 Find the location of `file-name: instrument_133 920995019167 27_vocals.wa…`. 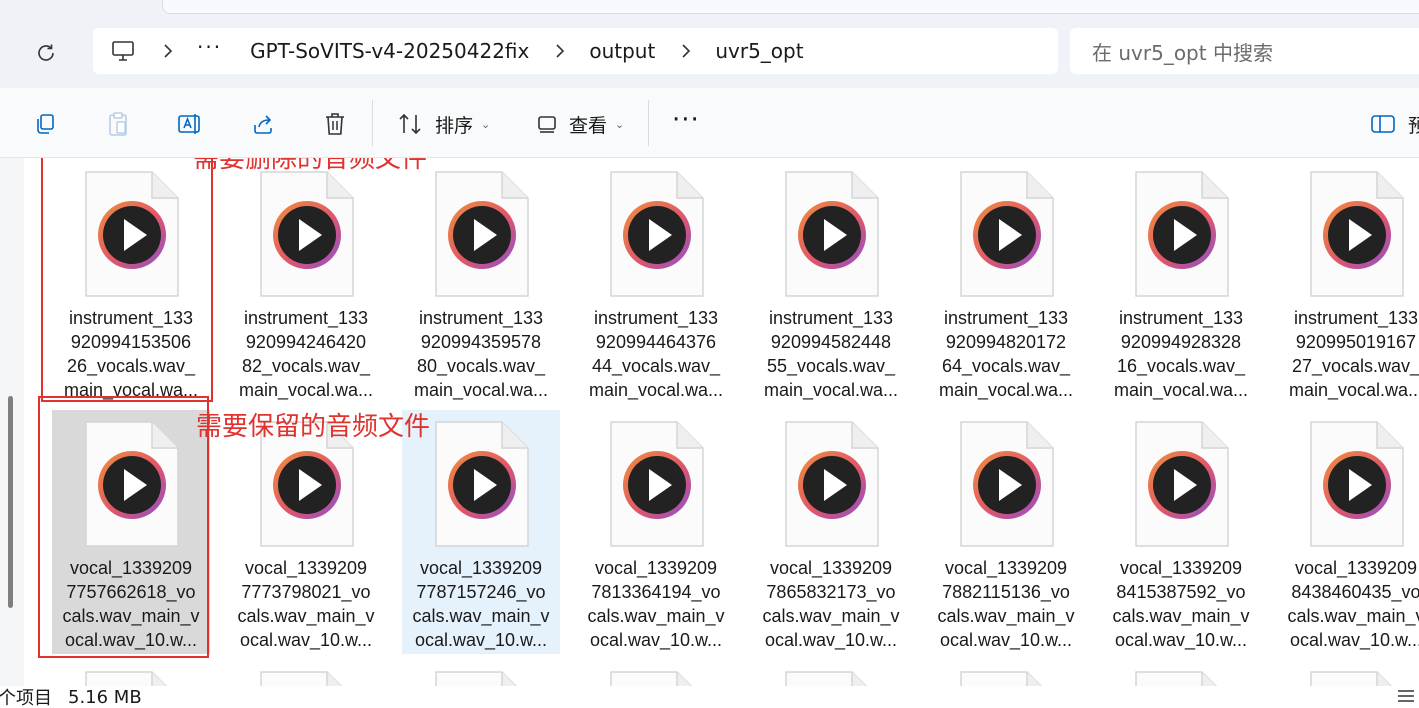

file-name: instrument_133 920995019167 27_vocals.wa… is located at coordinates (1353, 354).